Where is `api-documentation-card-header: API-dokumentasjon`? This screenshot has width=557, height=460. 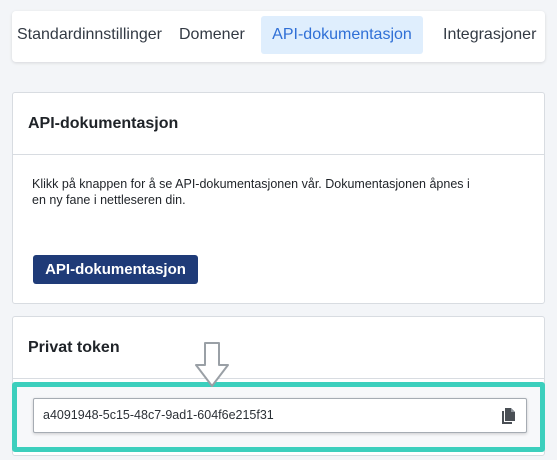
api-documentation-card-header: API-dokumentasjon is located at coordinates (278, 124).